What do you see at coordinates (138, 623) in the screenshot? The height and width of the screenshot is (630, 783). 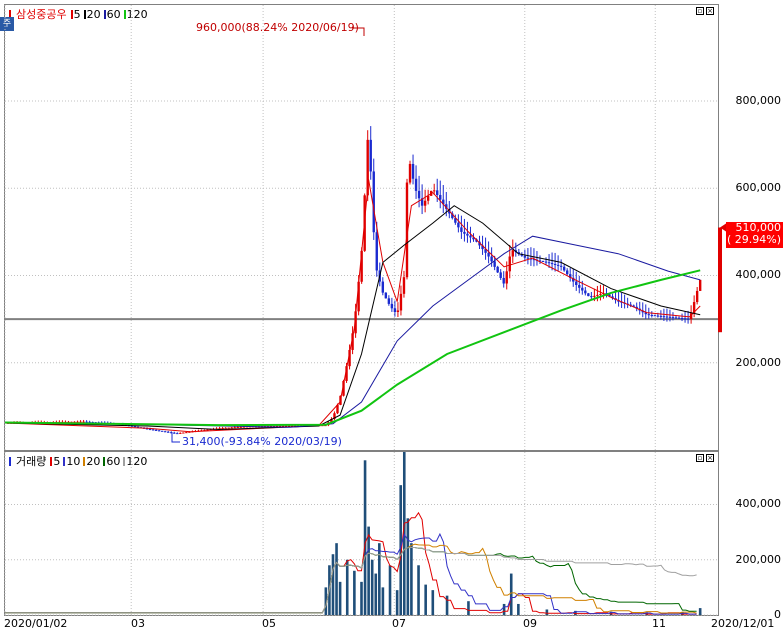 I see `x-axis-label: 03` at bounding box center [138, 623].